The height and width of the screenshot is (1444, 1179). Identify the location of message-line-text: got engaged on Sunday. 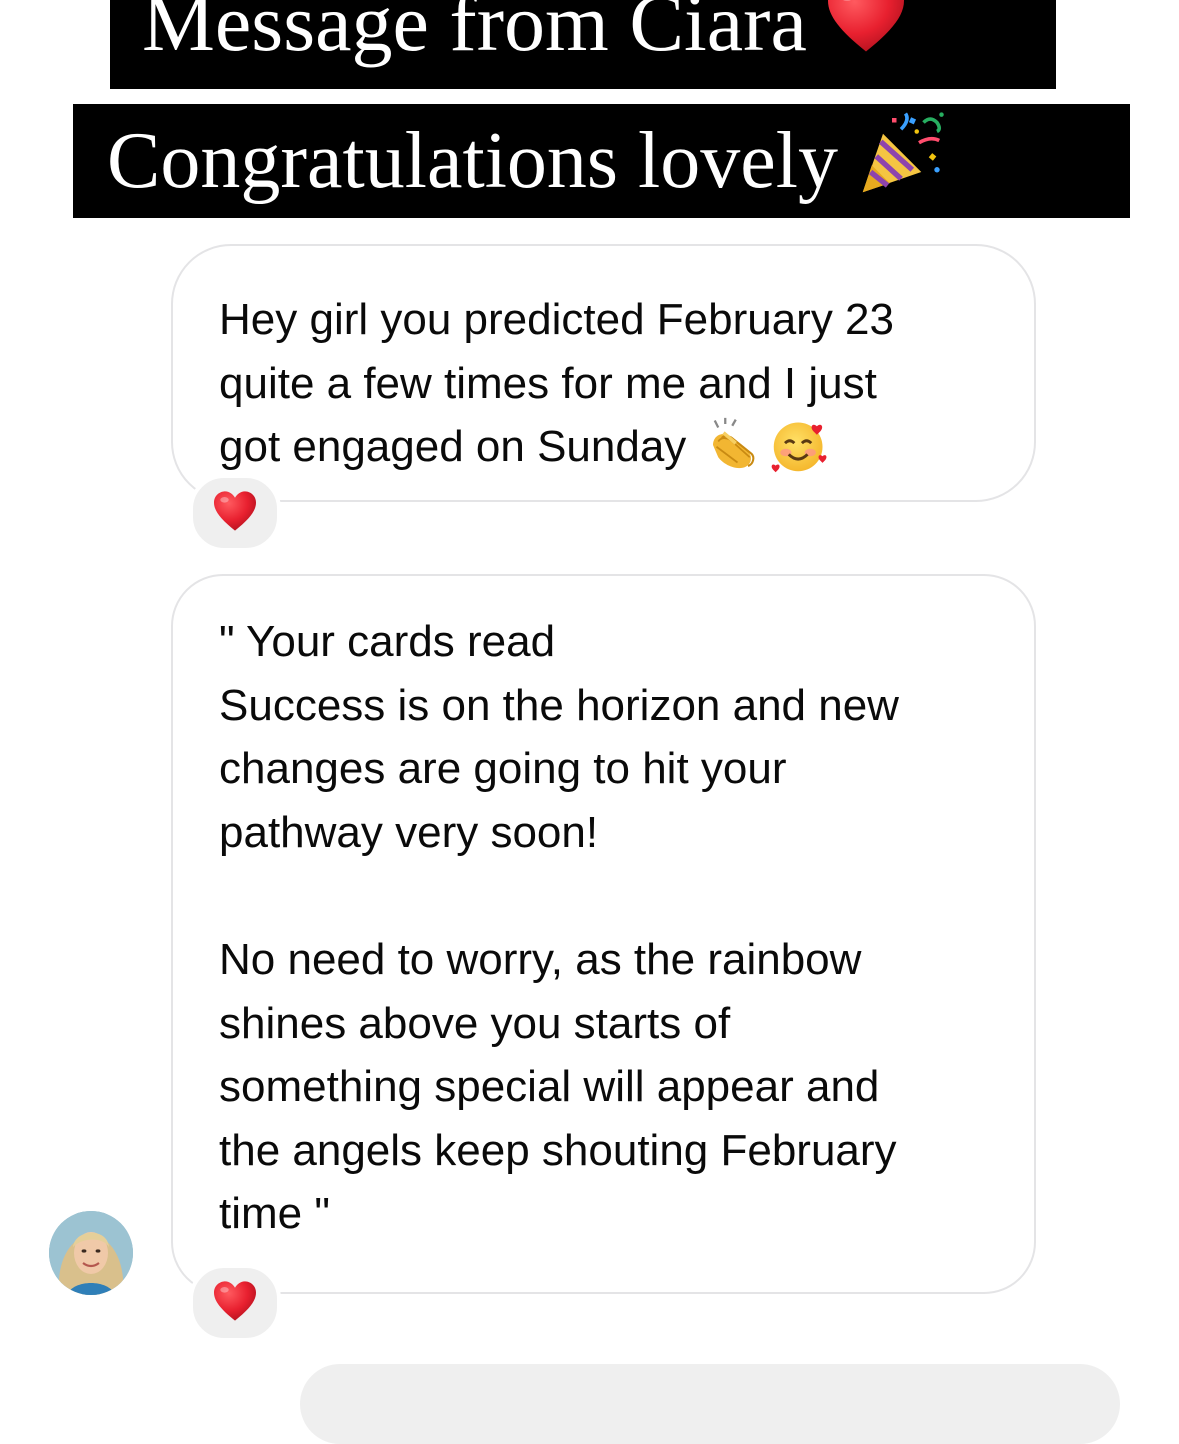
(452, 446).